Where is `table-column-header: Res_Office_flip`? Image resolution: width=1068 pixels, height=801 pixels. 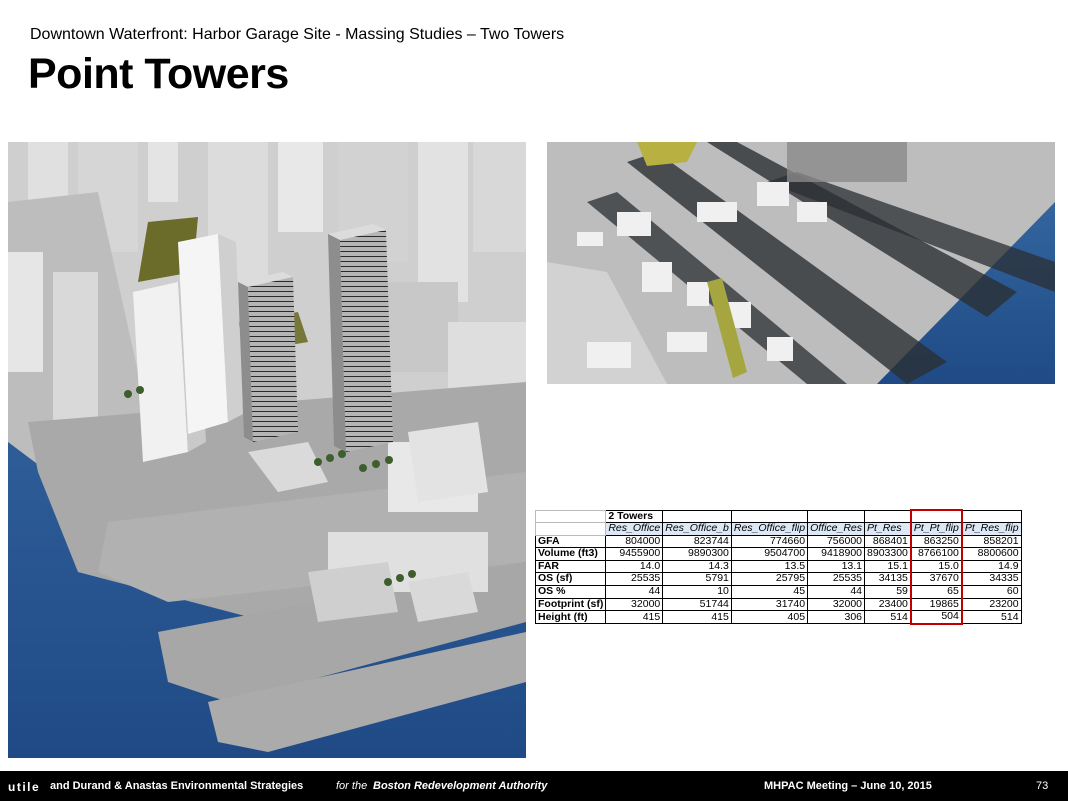
table-column-header: Res_Office_flip is located at coordinates (769, 529).